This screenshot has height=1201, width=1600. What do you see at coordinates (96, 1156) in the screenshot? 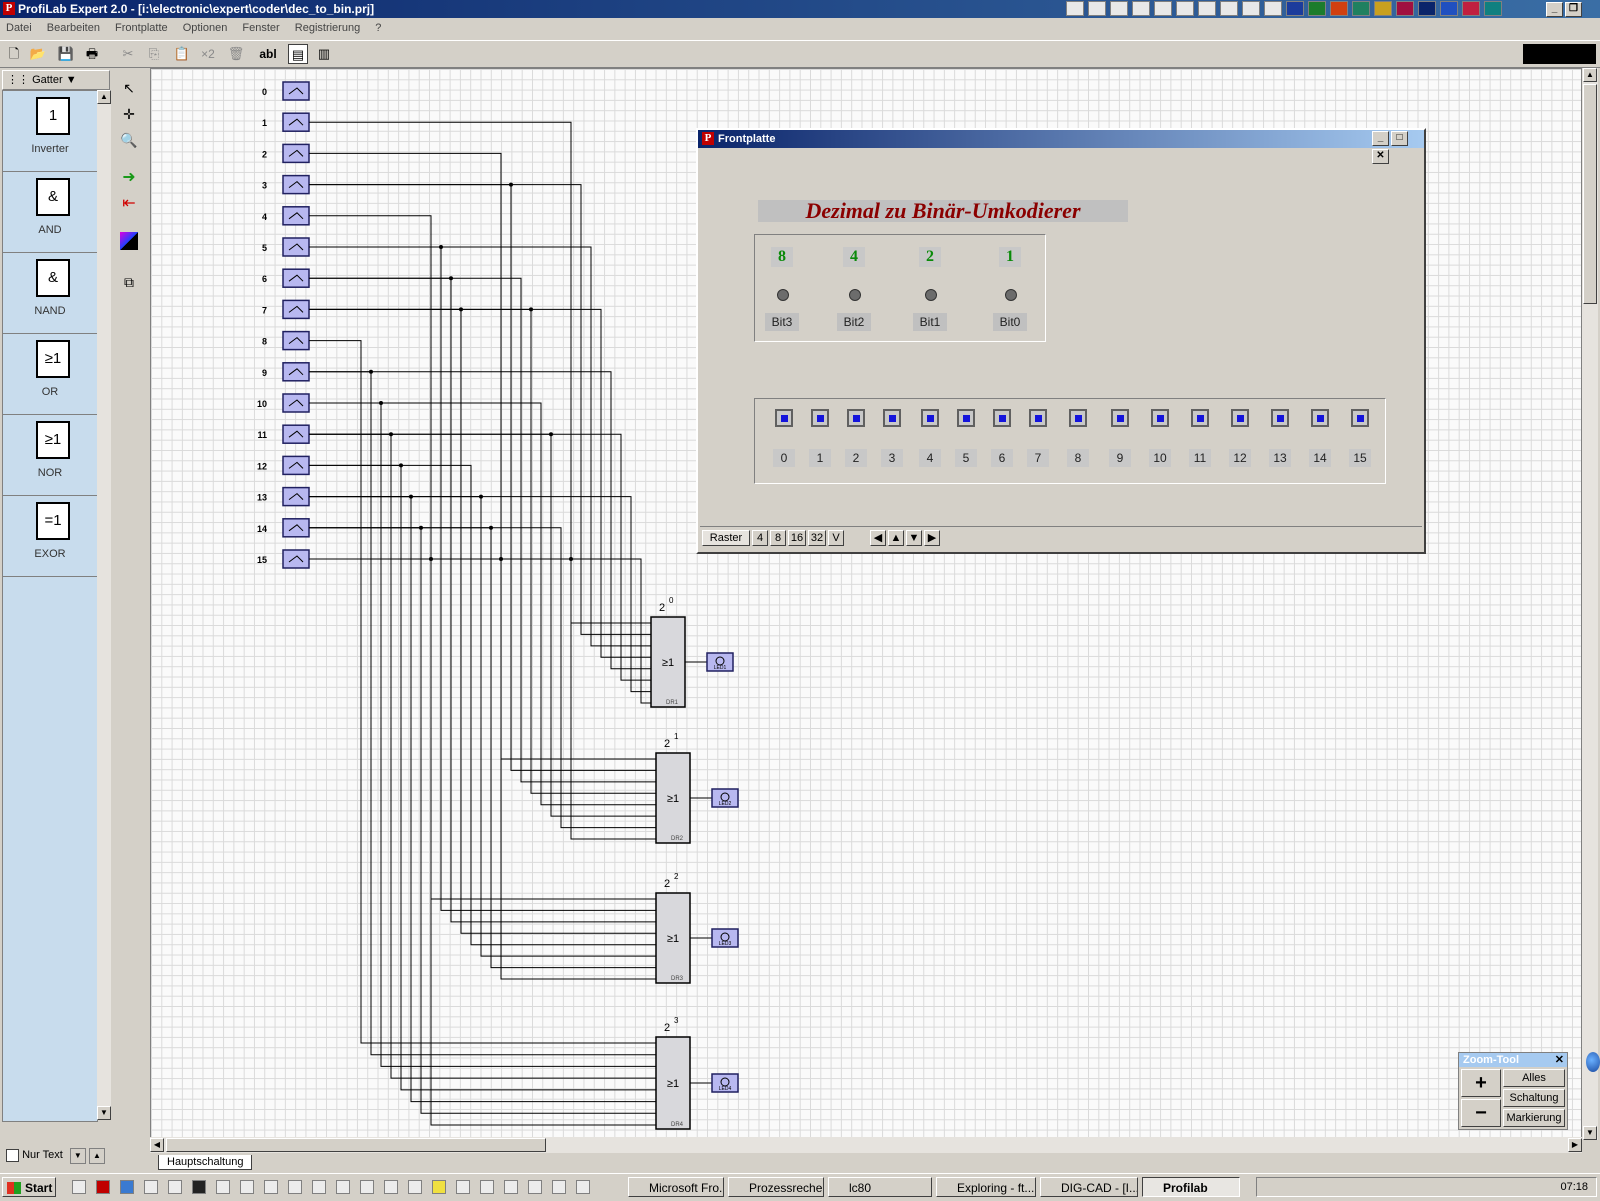
I see `arrow-up-icon: ▲` at bounding box center [96, 1156].